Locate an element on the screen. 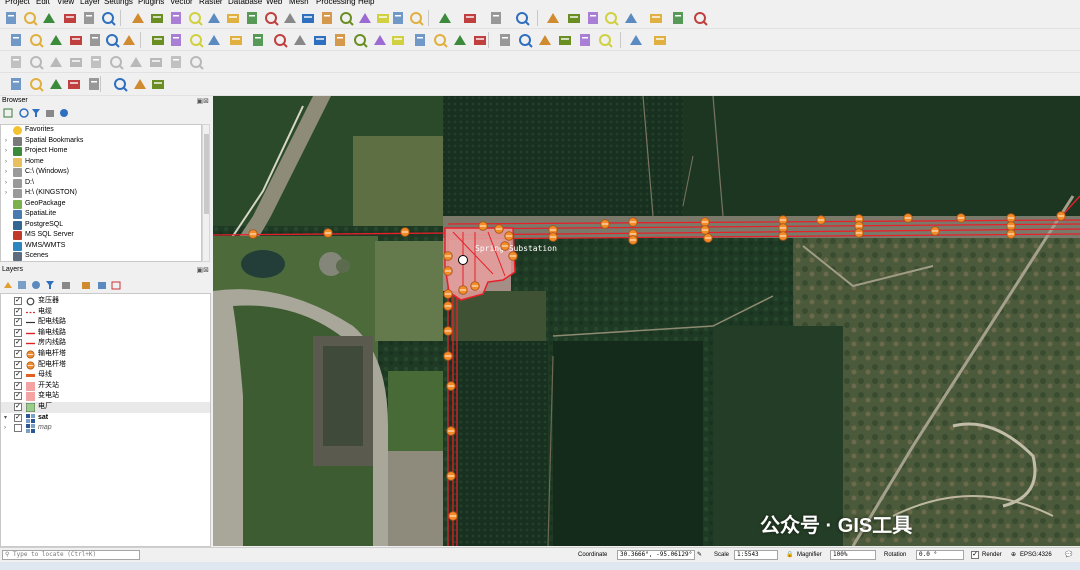 The height and width of the screenshot is (570, 1080). layout-icon is located at coordinates (636, 40).